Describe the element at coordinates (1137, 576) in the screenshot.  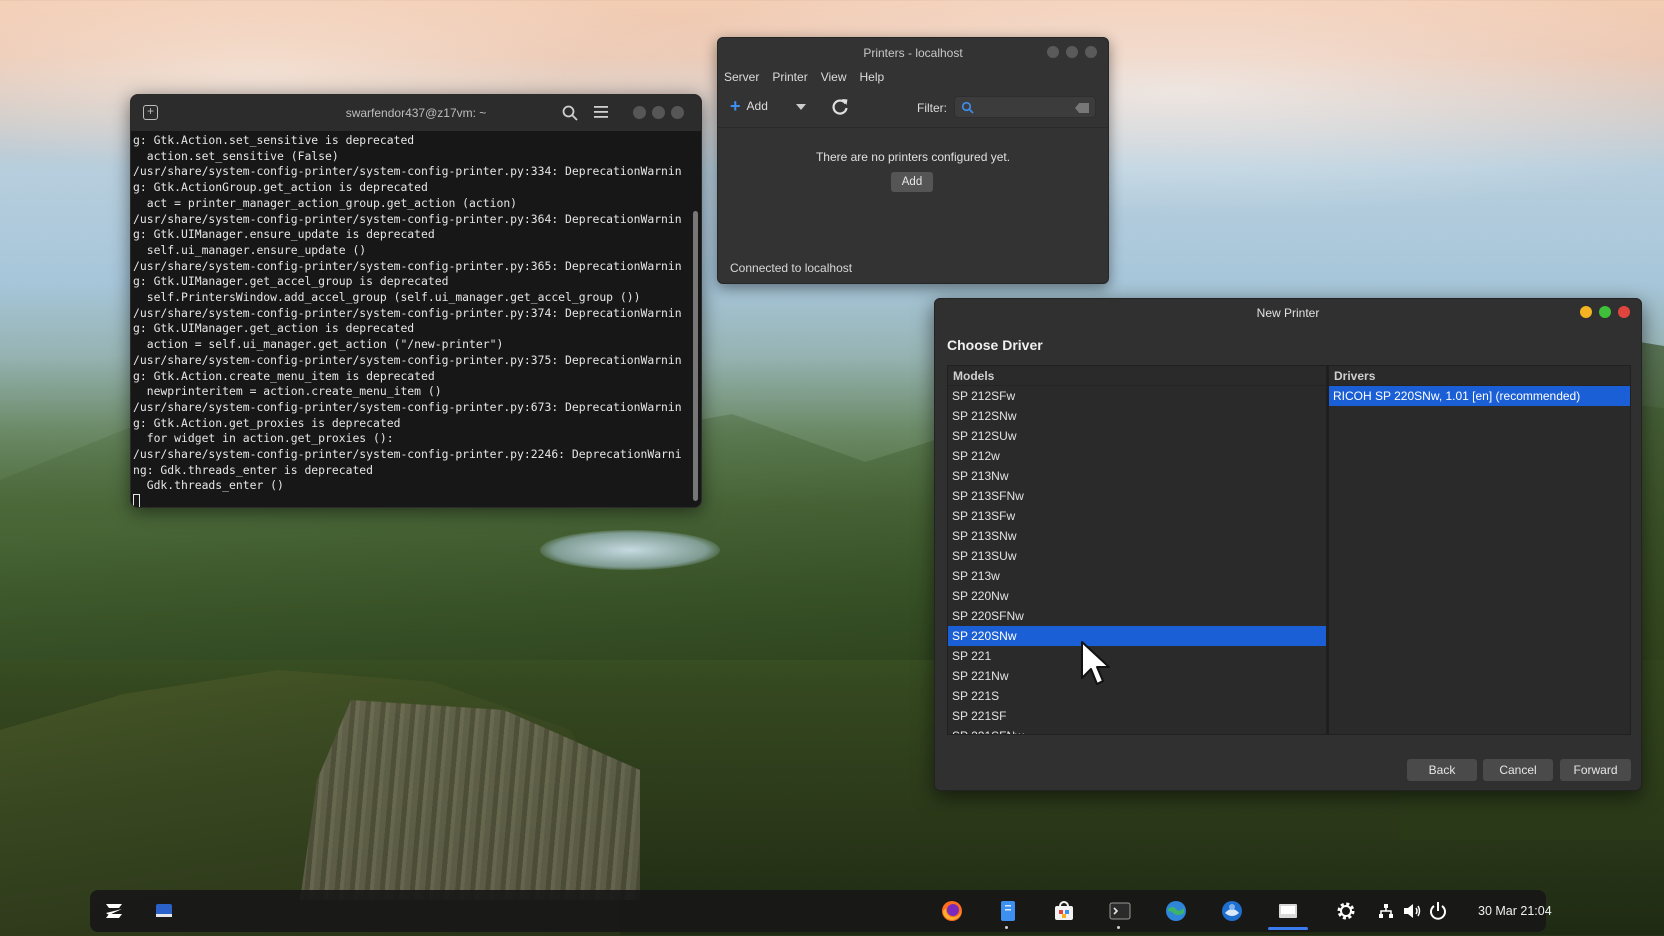
I see `model-item: SP 213w` at that location.